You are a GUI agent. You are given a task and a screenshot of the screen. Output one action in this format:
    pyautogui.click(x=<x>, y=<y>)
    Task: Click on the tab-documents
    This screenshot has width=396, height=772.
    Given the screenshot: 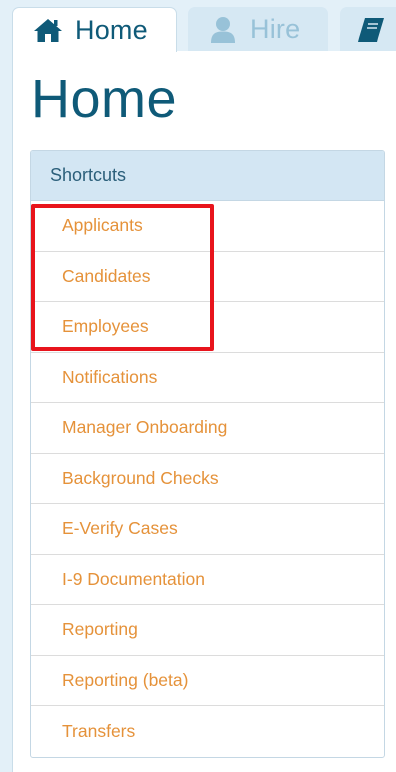 What is the action you would take?
    pyautogui.click(x=368, y=29)
    